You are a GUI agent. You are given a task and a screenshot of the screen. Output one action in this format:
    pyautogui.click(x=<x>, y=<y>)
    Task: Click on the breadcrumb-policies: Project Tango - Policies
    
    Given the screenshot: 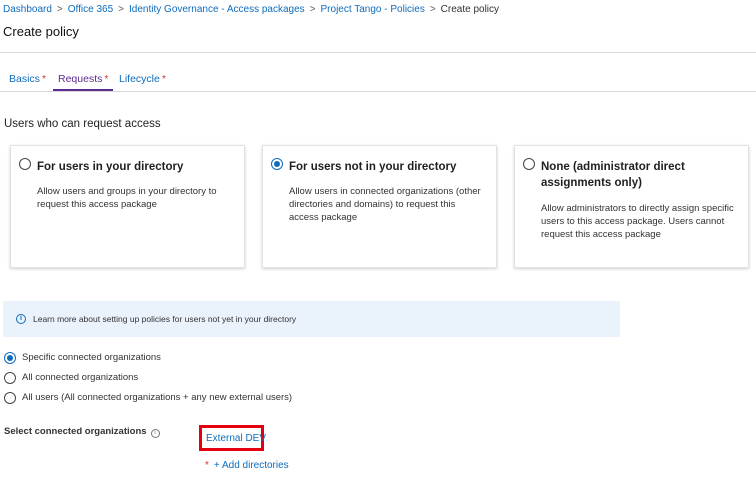 What is the action you would take?
    pyautogui.click(x=373, y=9)
    